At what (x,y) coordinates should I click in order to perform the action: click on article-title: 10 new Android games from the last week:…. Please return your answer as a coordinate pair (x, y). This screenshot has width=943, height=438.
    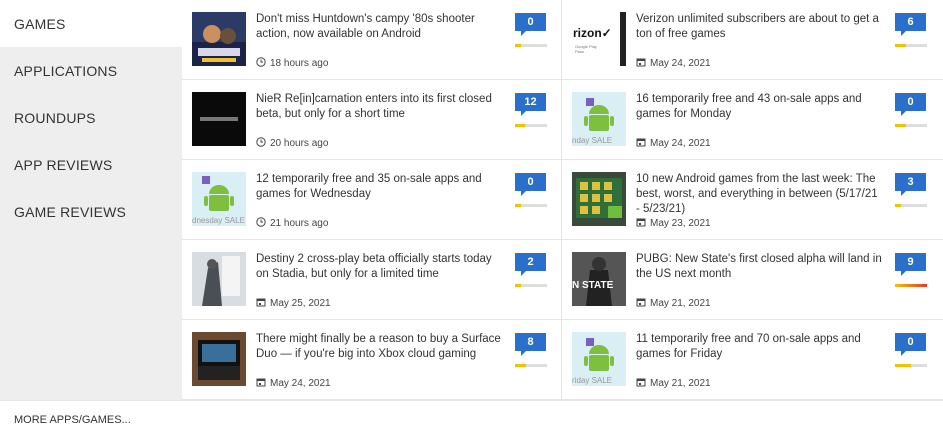
    Looking at the image, I should click on (760, 194).